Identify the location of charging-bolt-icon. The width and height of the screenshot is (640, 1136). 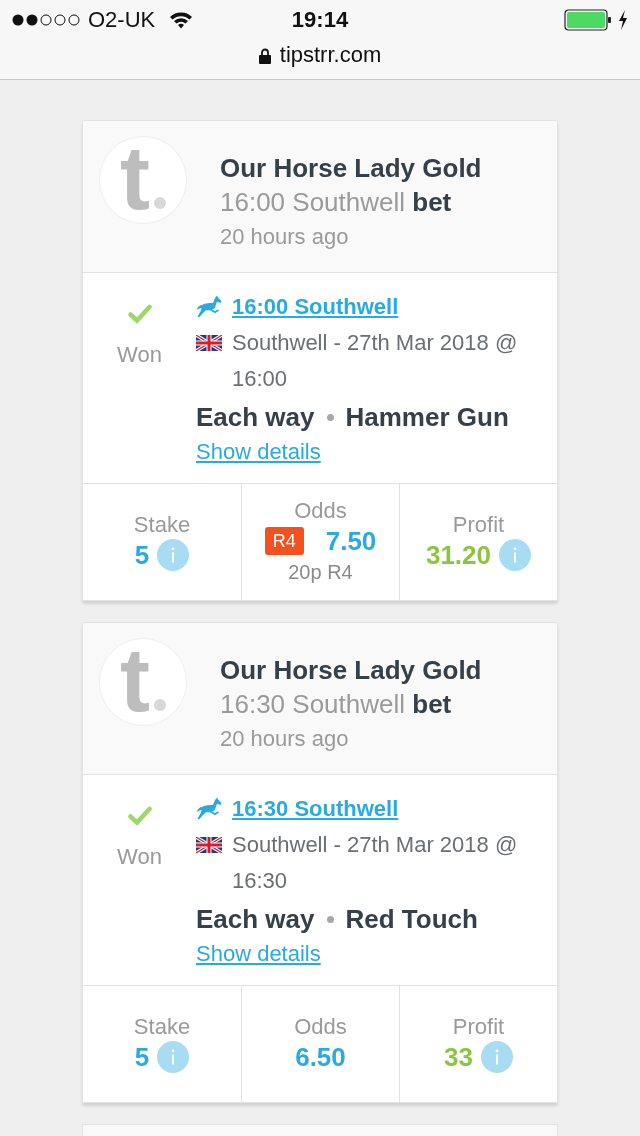
(623, 20).